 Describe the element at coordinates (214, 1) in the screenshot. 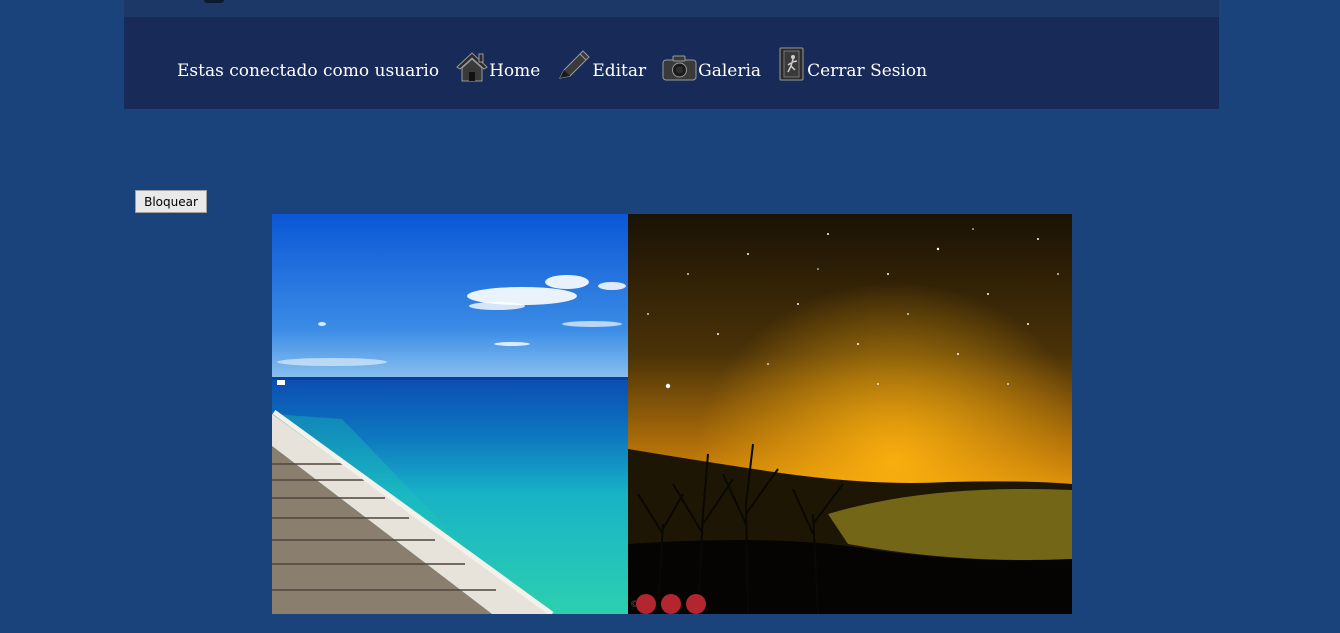

I see `logo-fragment` at that location.